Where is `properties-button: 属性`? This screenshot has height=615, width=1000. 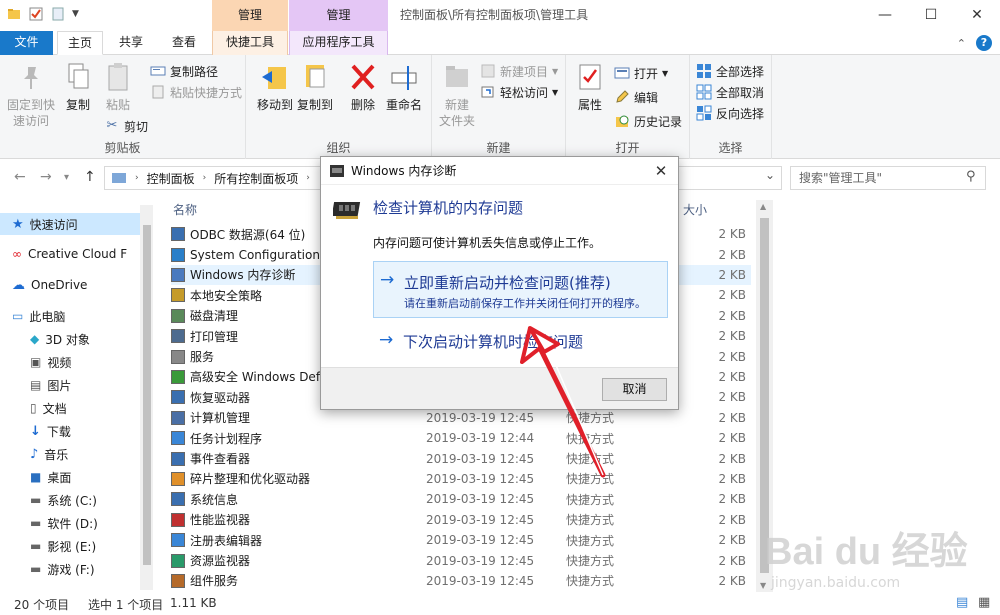
properties-button: 属性 is located at coordinates (590, 87).